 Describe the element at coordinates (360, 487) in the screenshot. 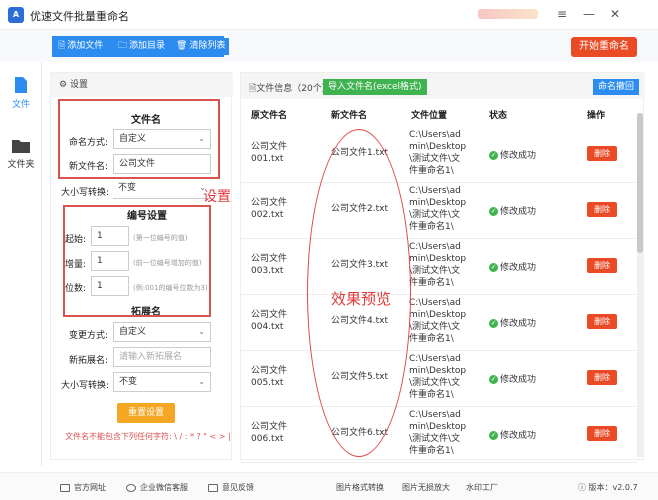

I see `footer-img-convert-link: 图片格式转换` at that location.